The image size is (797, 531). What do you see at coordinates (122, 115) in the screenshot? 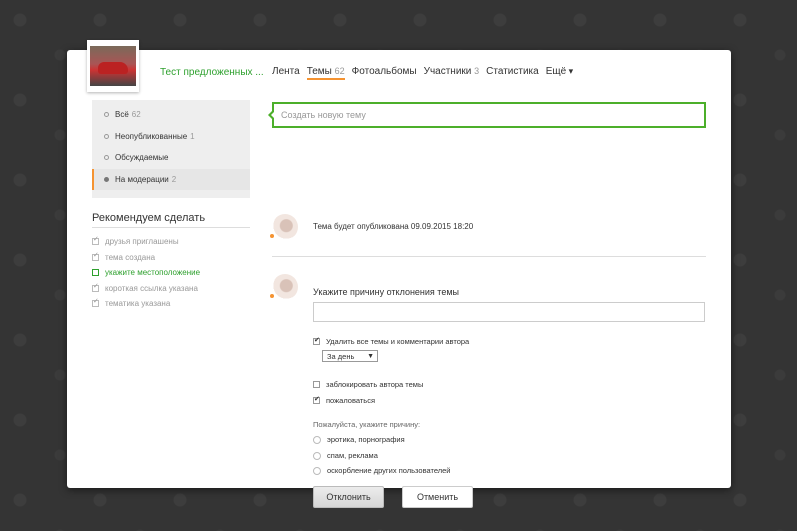
I see `filter-label: Всё` at bounding box center [122, 115].